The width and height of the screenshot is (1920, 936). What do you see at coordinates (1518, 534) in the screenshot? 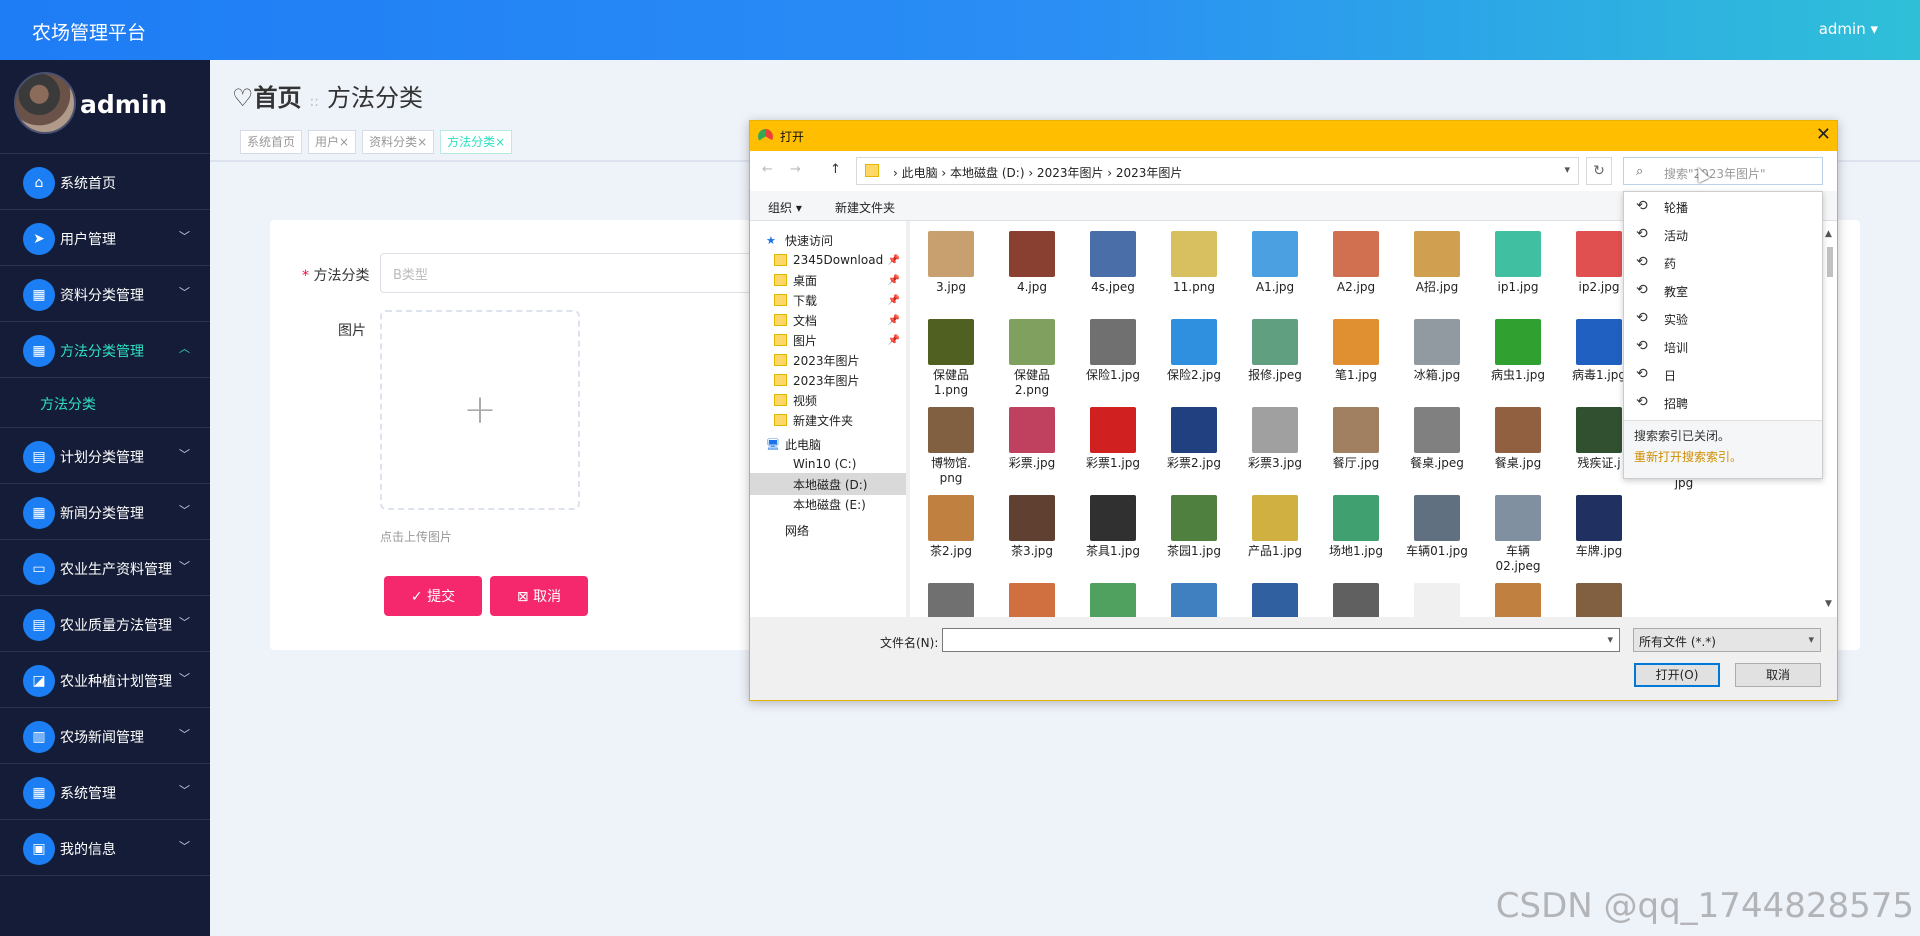
I see `file-item: 车辆 02.jpeg` at bounding box center [1518, 534].